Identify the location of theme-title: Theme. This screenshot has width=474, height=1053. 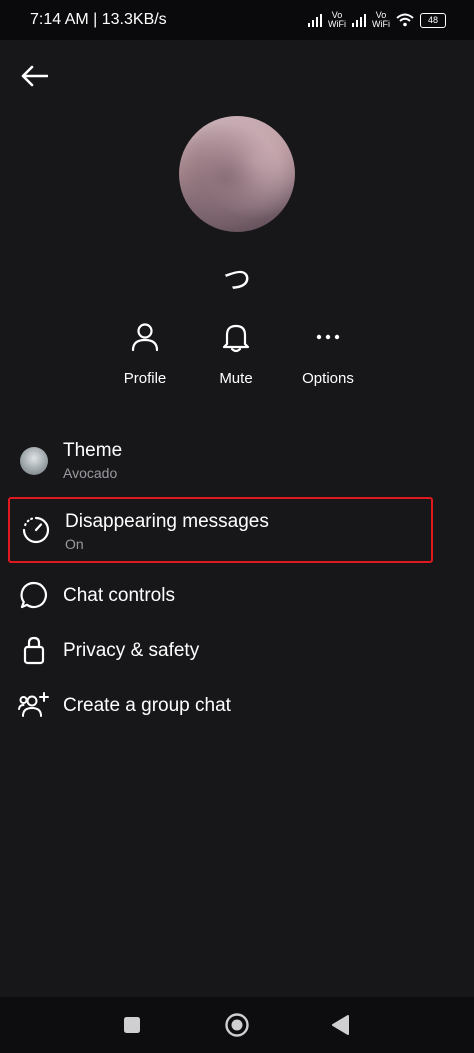
(93, 450).